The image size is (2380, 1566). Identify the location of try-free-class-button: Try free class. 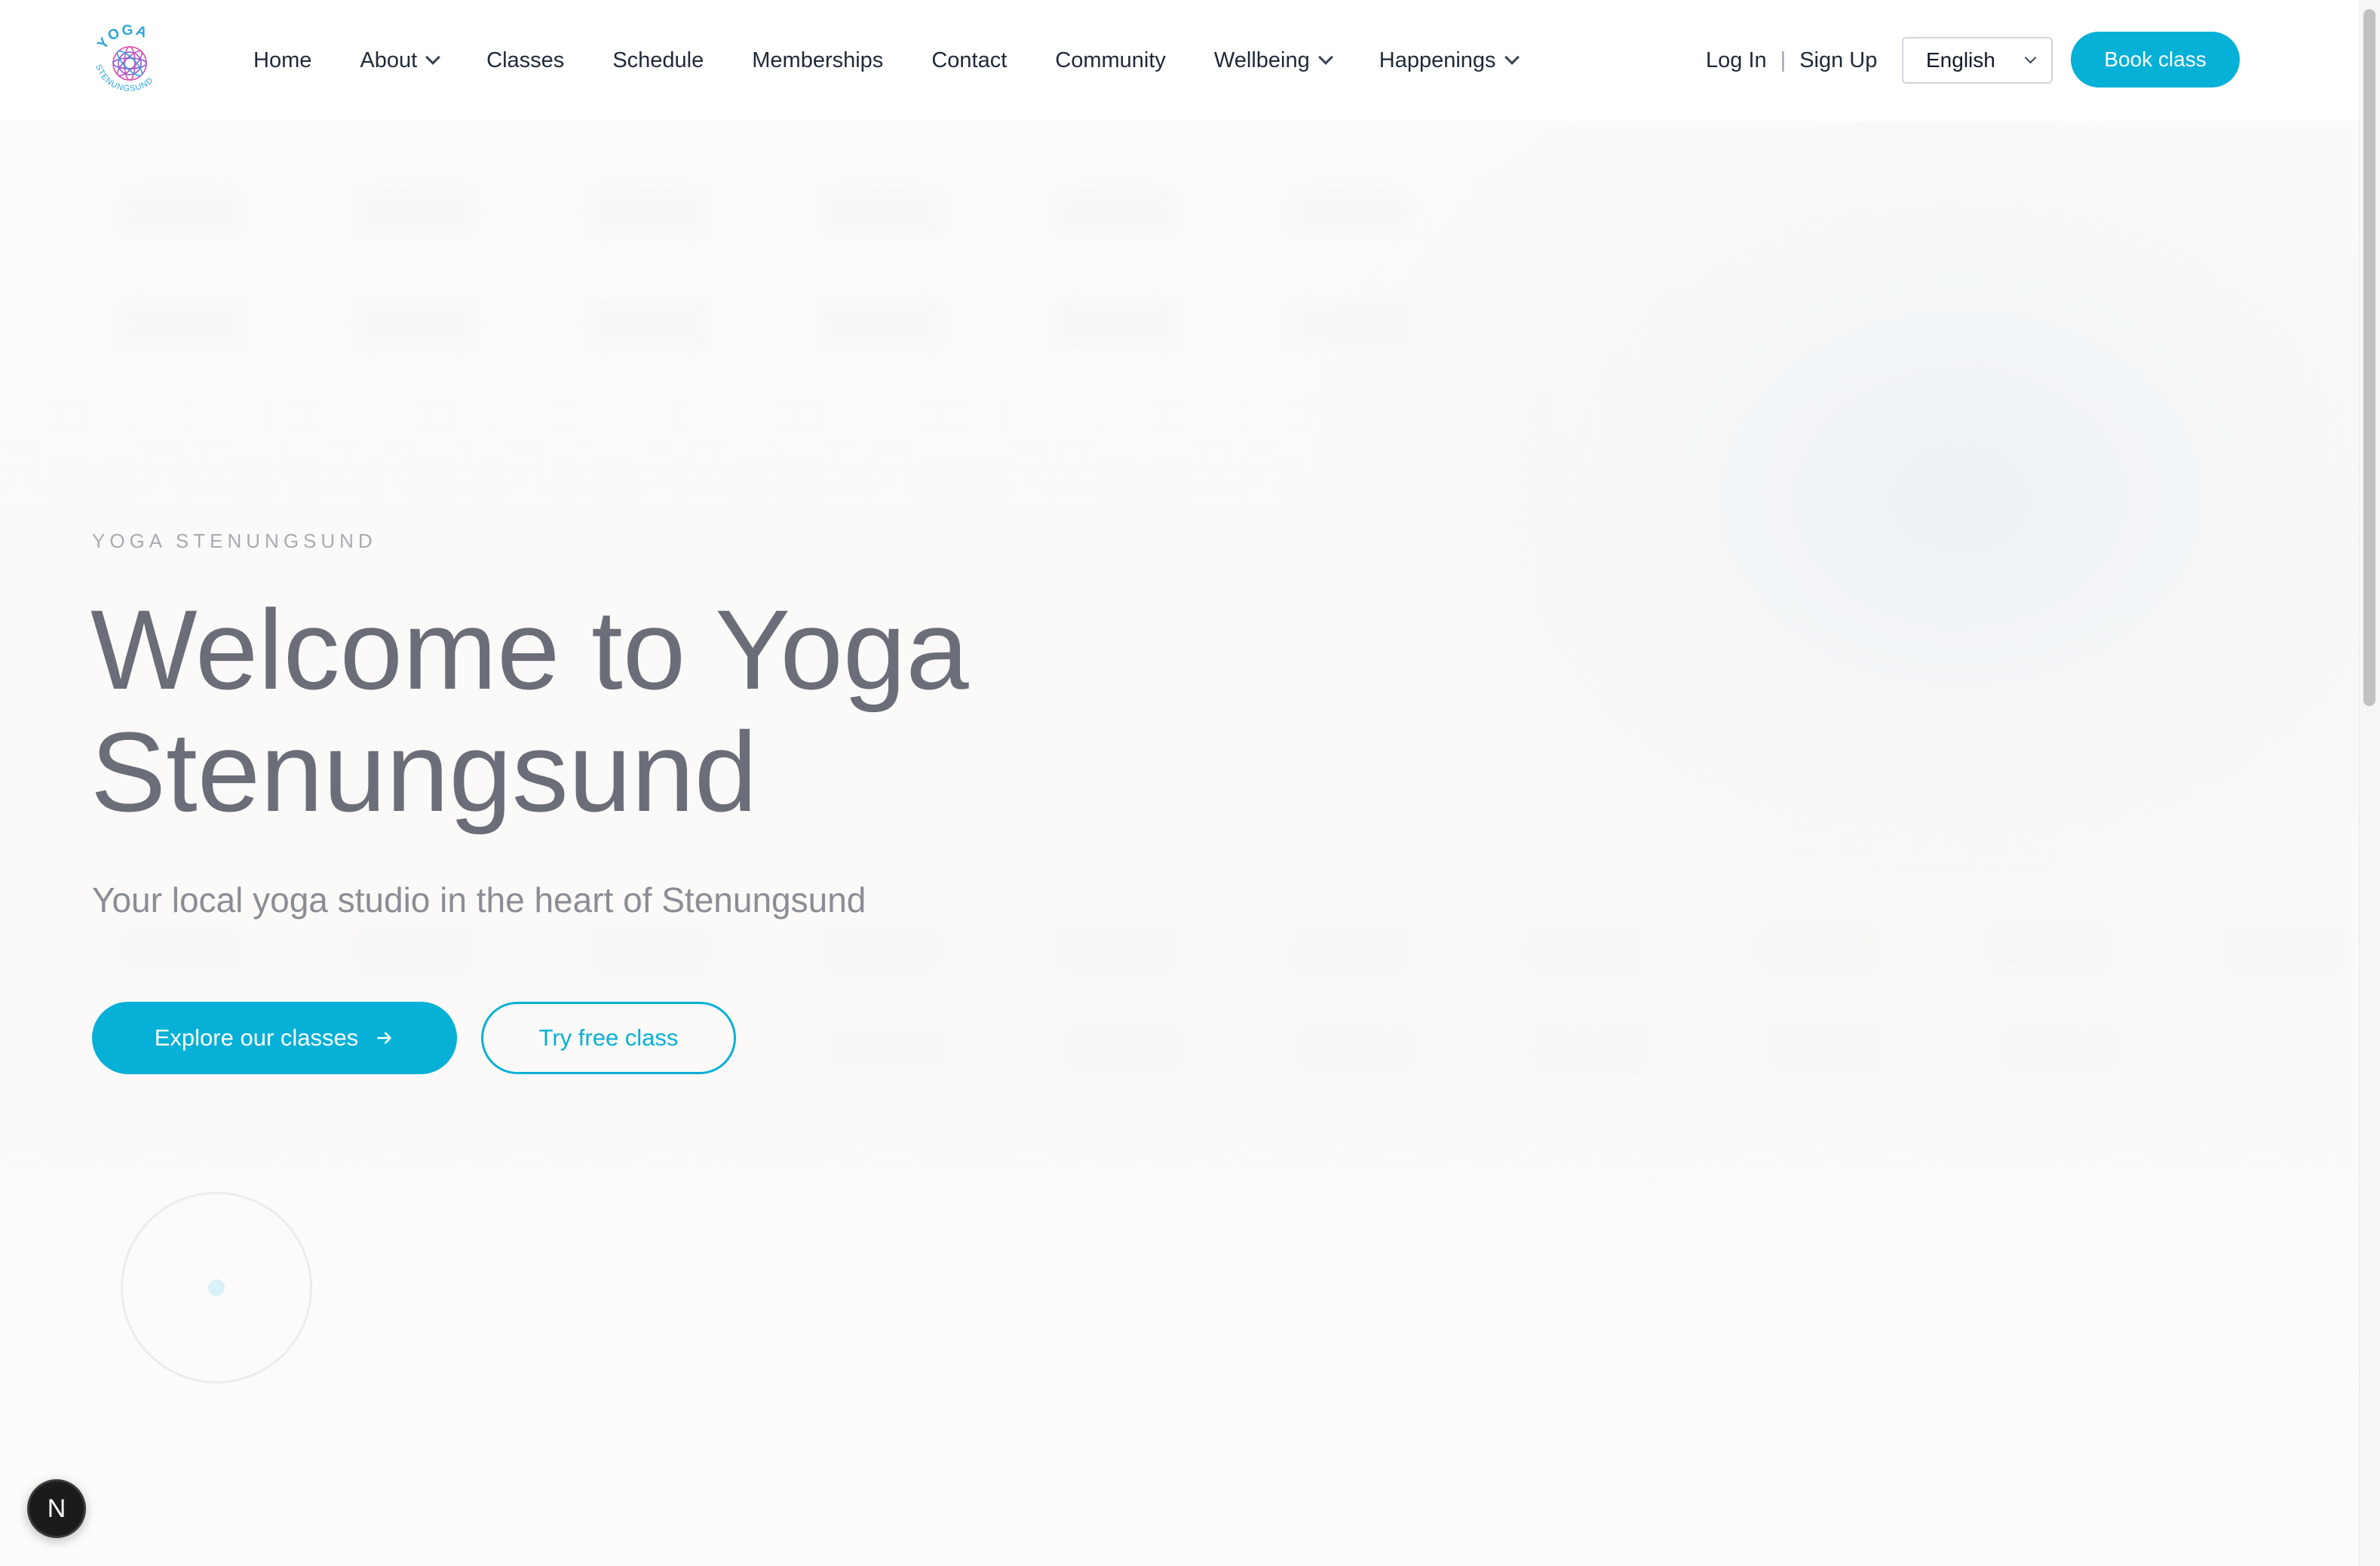
(608, 1038).